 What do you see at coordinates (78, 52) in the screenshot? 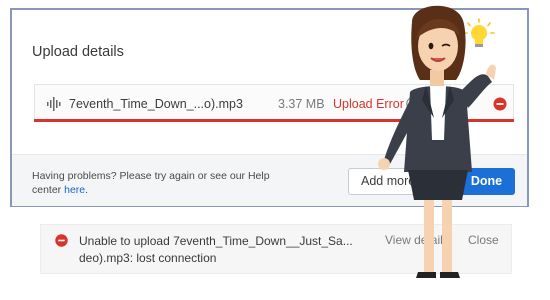
I see `dialog-title: Upload details` at bounding box center [78, 52].